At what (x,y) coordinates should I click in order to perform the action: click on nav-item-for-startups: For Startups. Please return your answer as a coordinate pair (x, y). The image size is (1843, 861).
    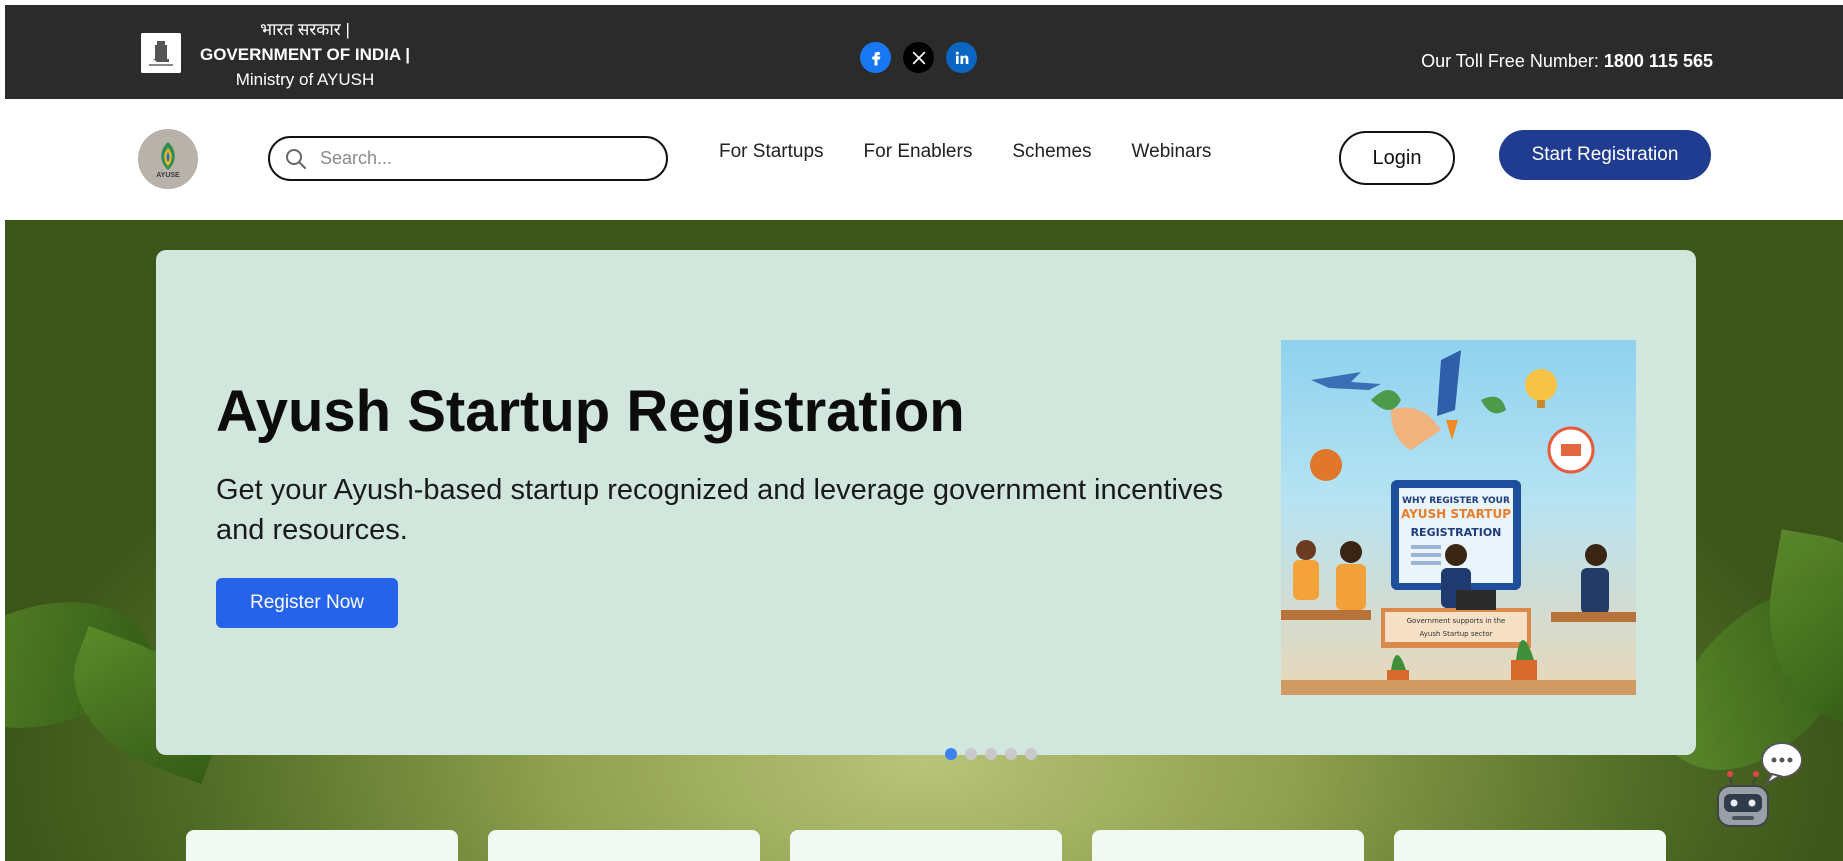
    Looking at the image, I should click on (771, 152).